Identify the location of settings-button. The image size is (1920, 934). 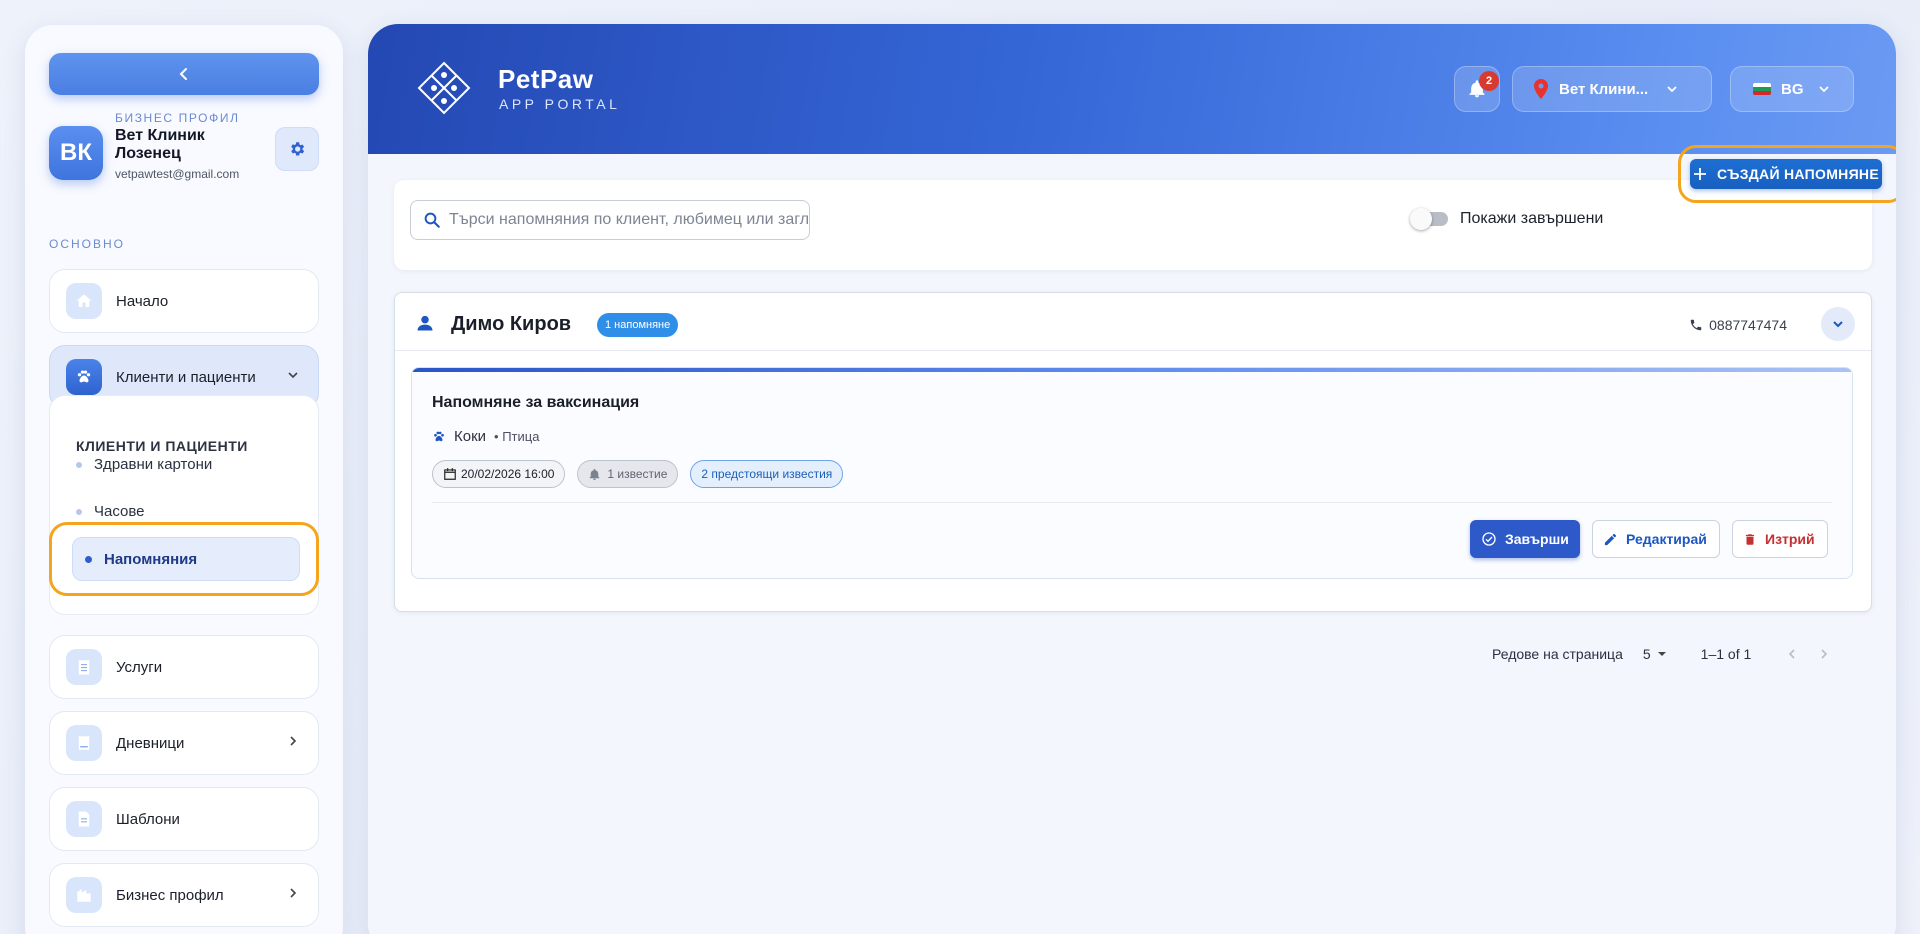
(297, 149).